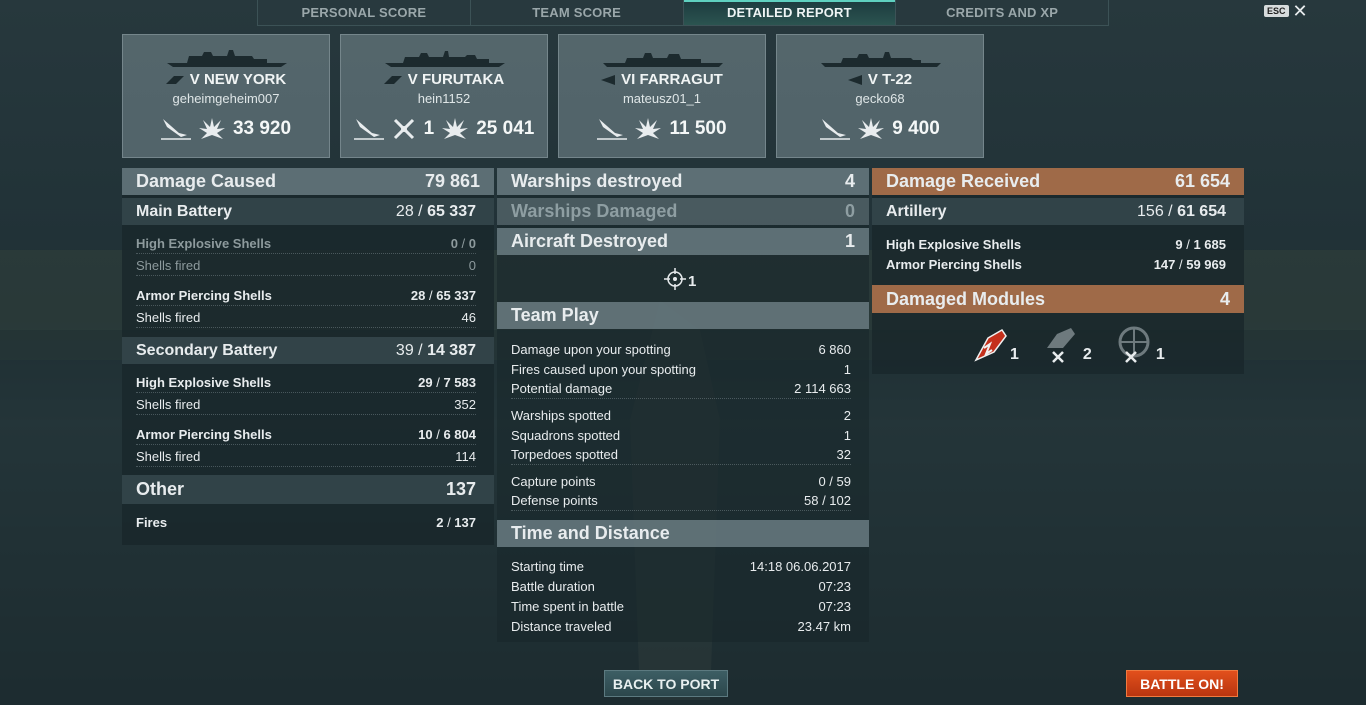 The image size is (1366, 705). What do you see at coordinates (790, 12) in the screenshot?
I see `tab-detailed-report: DETAILED REPORT` at bounding box center [790, 12].